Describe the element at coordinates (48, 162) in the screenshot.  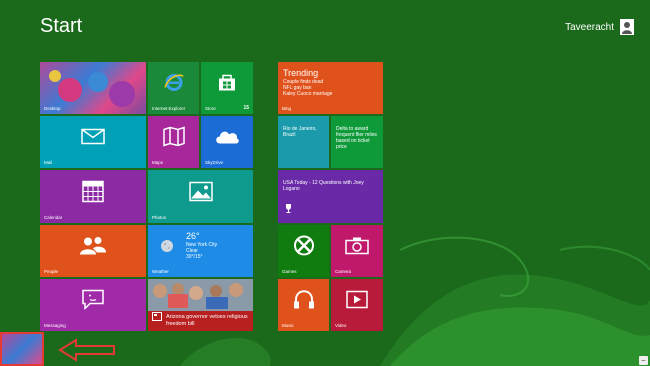
I see `tile-label: Mail` at that location.